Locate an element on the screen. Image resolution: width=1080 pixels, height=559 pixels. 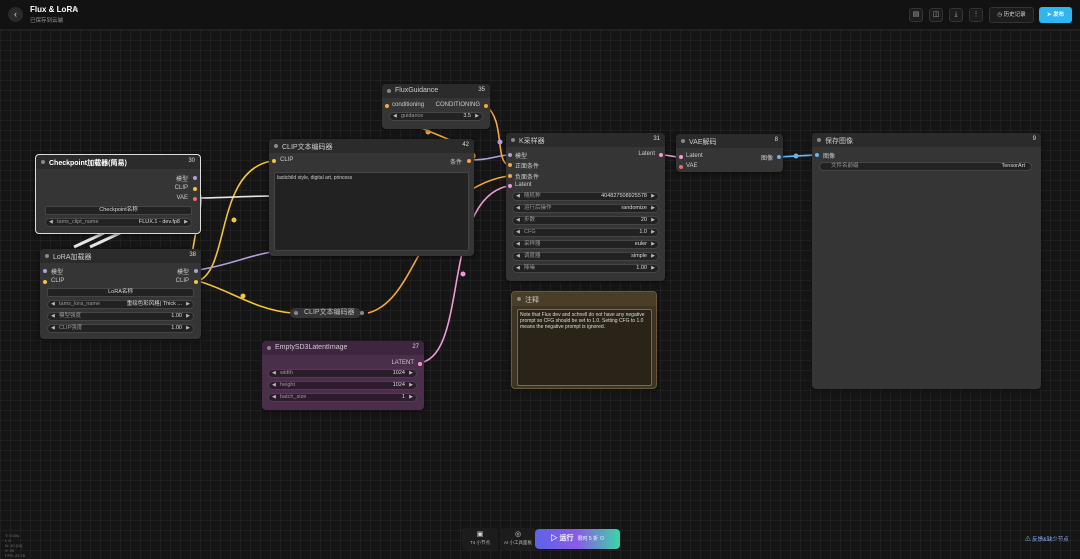
model-strength-stepper: ◀ 模型强度 1.00 ▶ is located at coordinates (120, 316).